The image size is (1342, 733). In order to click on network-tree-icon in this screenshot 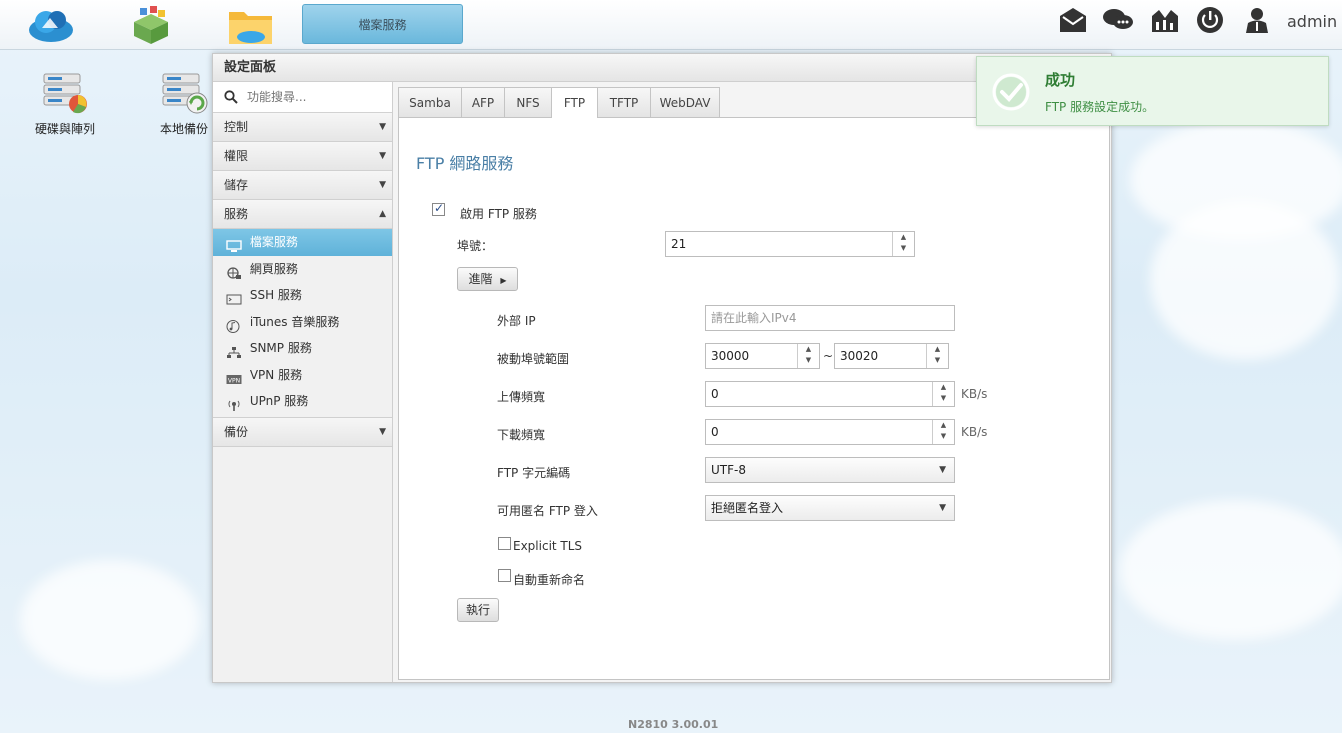, I will do `click(234, 350)`.